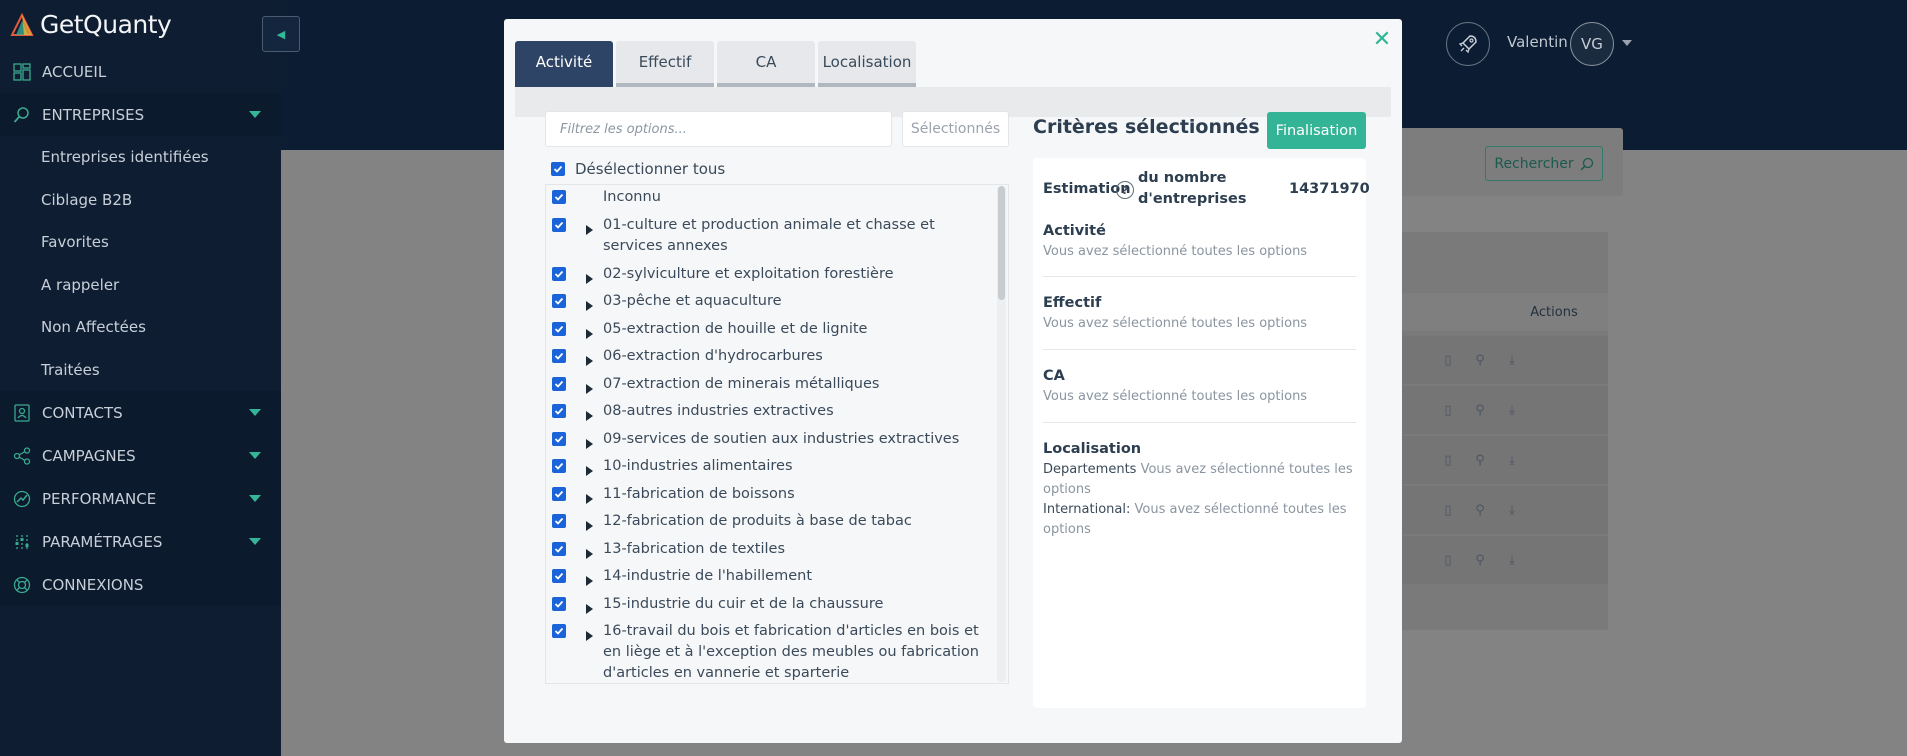 This screenshot has width=1907, height=756. What do you see at coordinates (1001, 243) in the screenshot?
I see `options-scroll-thumb` at bounding box center [1001, 243].